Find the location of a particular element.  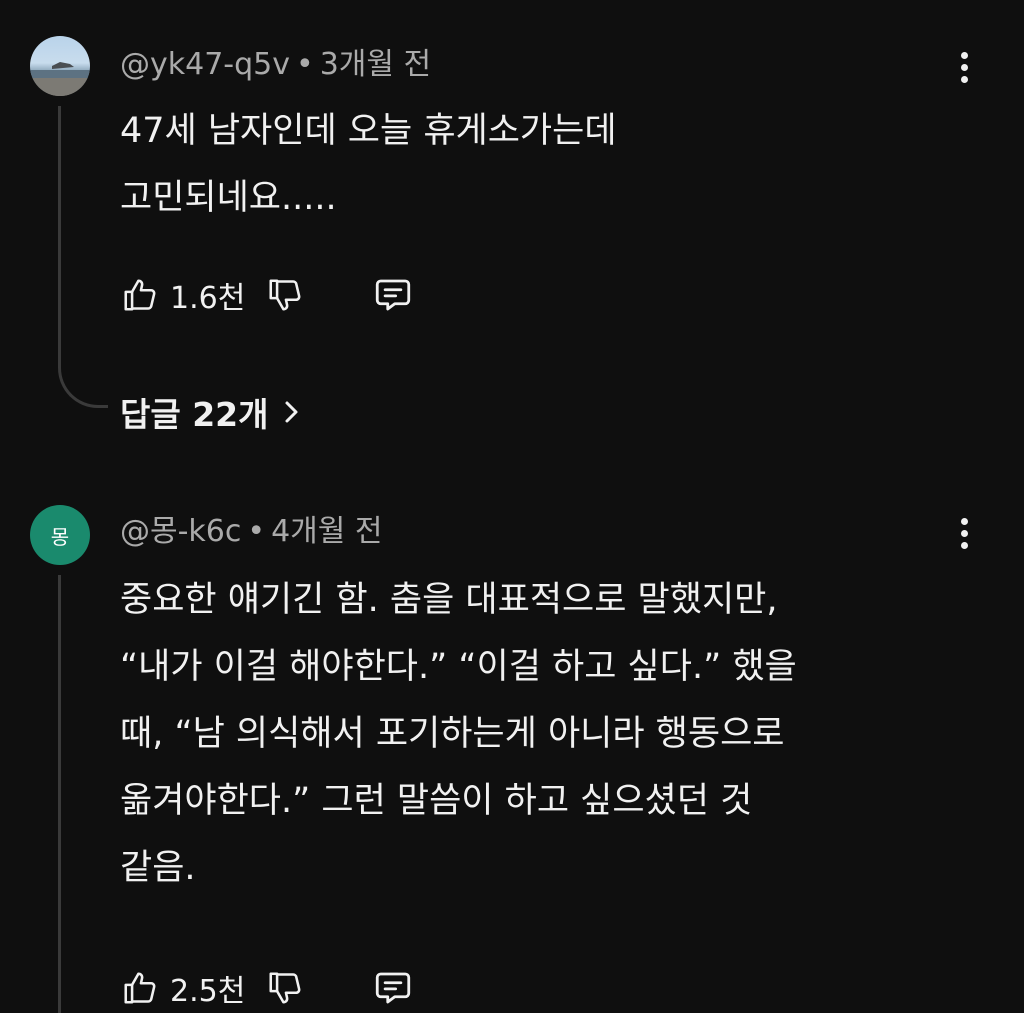

comment-meta: @몽-k6c • 4개월 전 is located at coordinates (251, 532).